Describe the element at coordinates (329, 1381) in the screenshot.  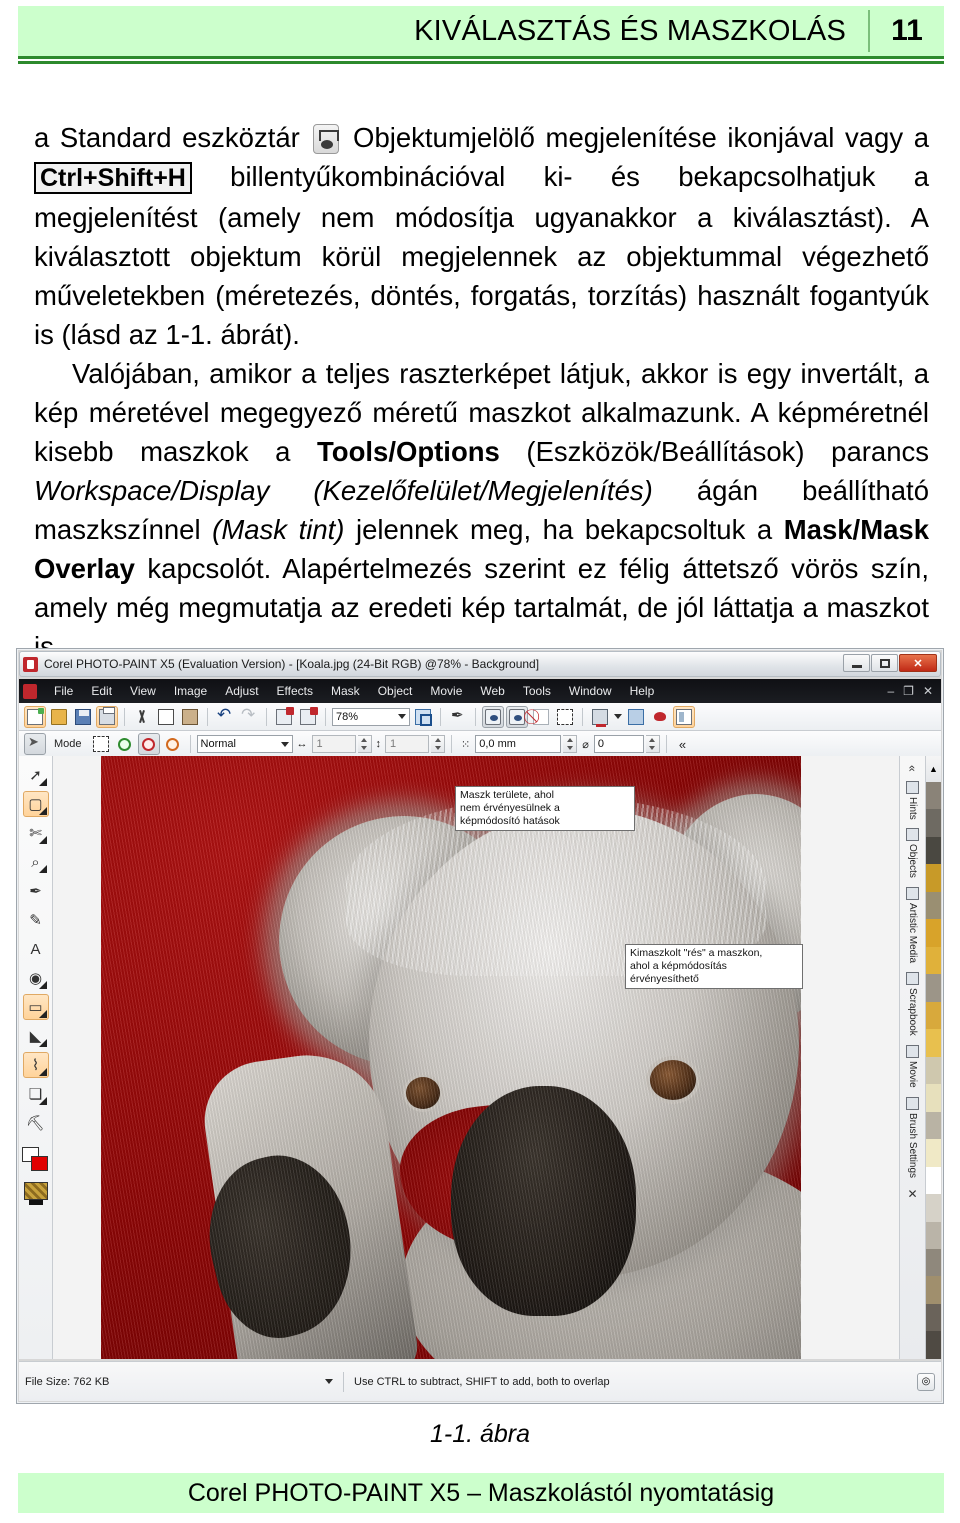
I see `status-dropdown-chevron-icon` at that location.